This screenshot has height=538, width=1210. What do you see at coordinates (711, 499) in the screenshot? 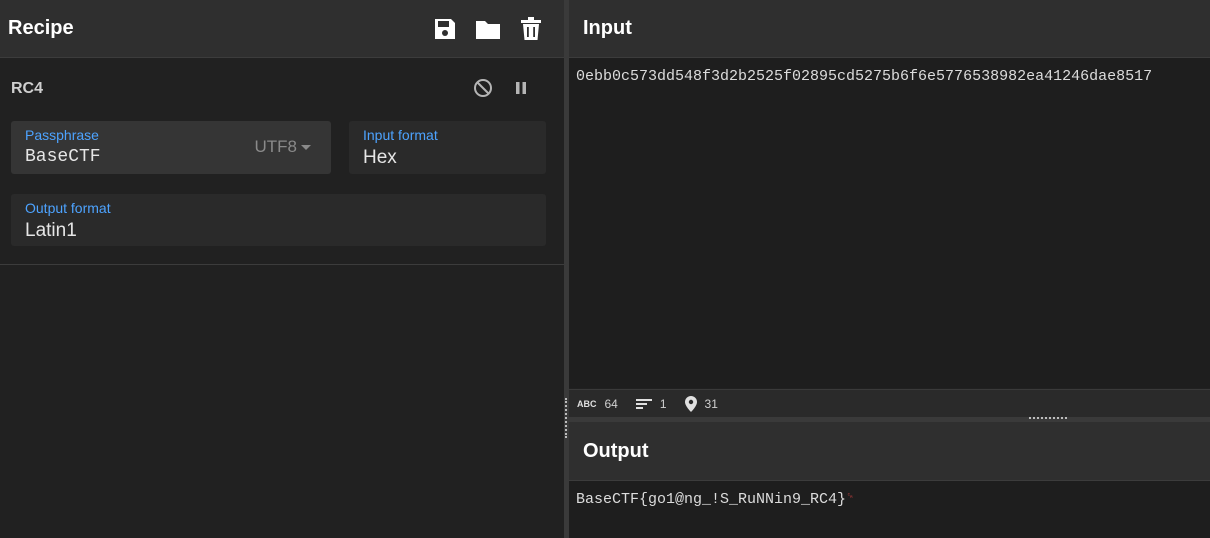
I see `output-text: BaseCTF{go1@ng_!S_RuNNin9_RC4}` at bounding box center [711, 499].